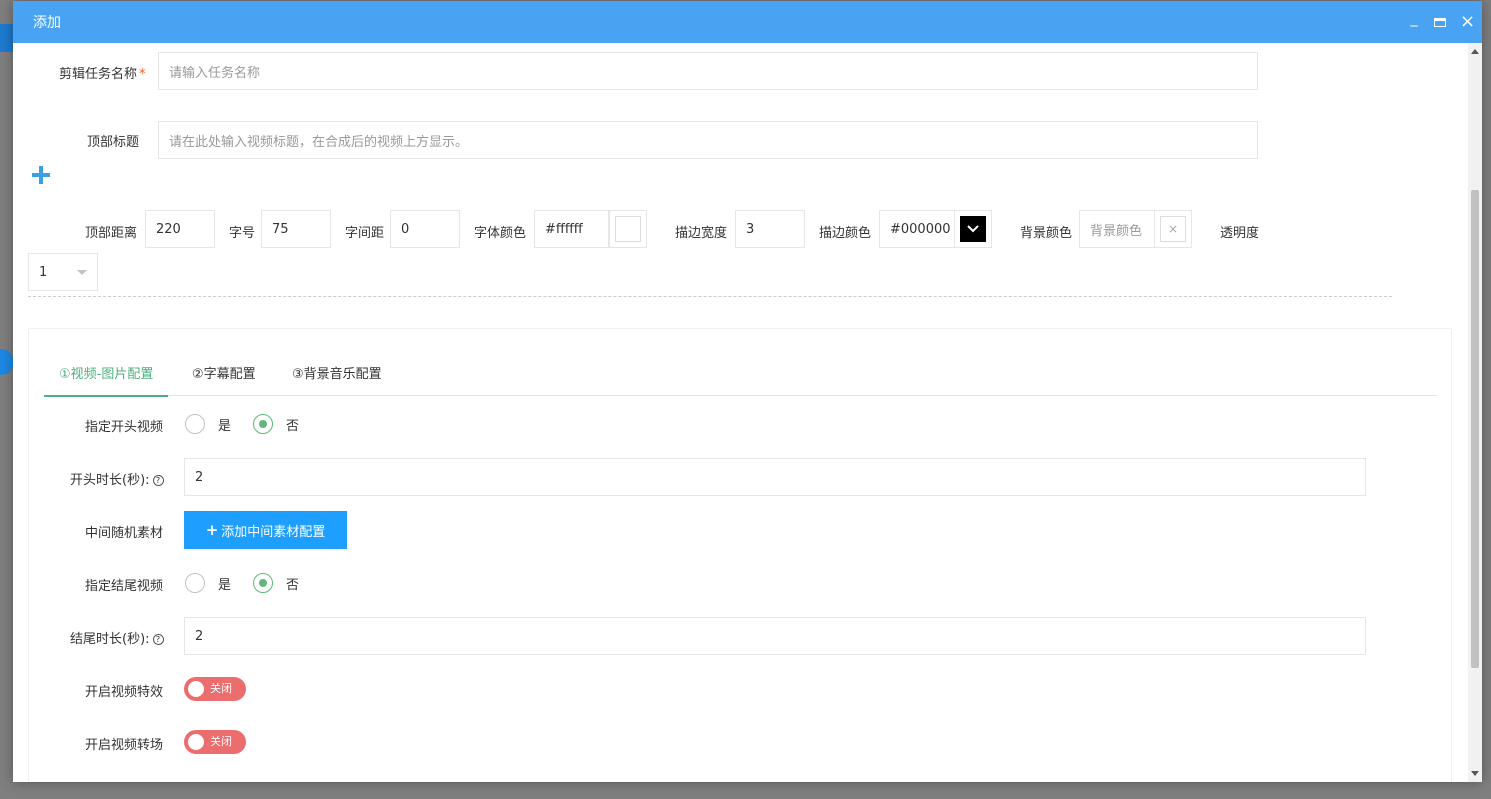  What do you see at coordinates (917, 229) in the screenshot?
I see `stroke-color-input: #000000` at bounding box center [917, 229].